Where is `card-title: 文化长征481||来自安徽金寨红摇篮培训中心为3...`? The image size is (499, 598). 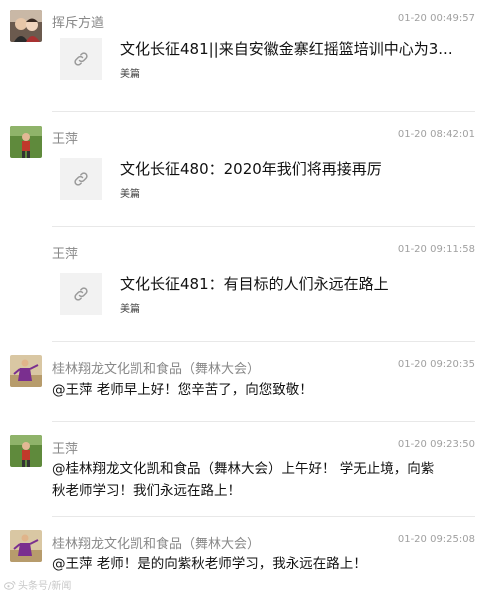
card-title: 文化长征481||来自安徽金寨红摇篮培训中心为3... is located at coordinates (295, 48).